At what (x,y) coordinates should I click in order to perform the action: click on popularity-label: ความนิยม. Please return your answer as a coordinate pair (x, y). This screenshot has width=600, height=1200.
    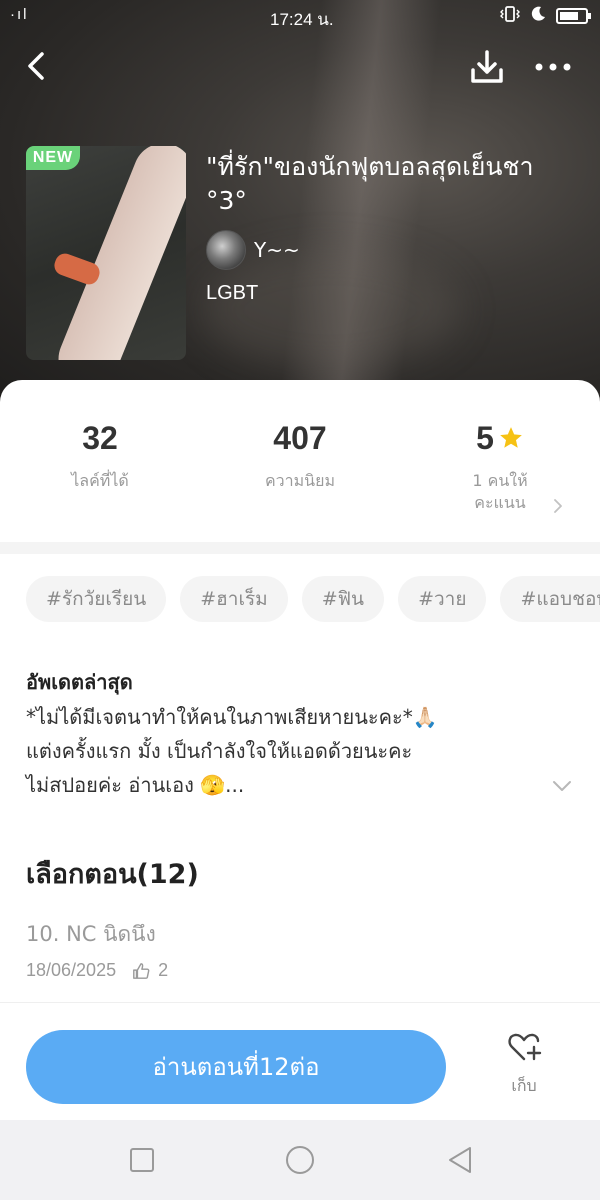
    Looking at the image, I should click on (300, 480).